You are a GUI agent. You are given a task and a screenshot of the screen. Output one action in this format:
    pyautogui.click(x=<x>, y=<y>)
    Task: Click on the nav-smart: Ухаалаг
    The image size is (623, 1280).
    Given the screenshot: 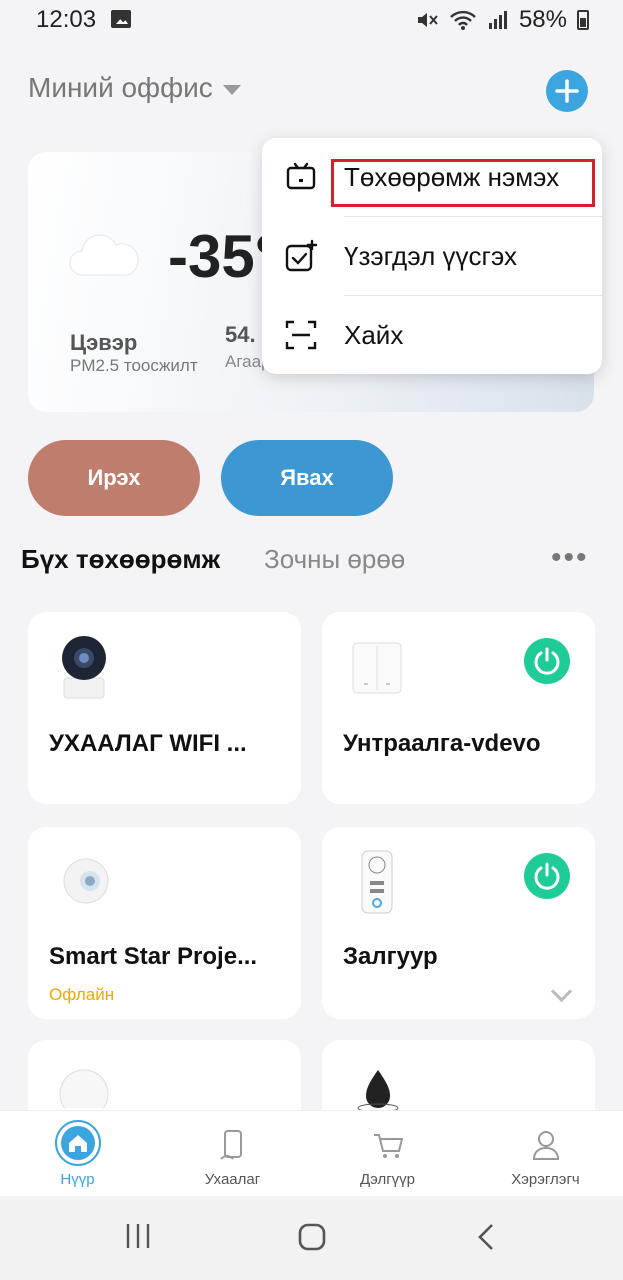 What is the action you would take?
    pyautogui.click(x=232, y=1154)
    